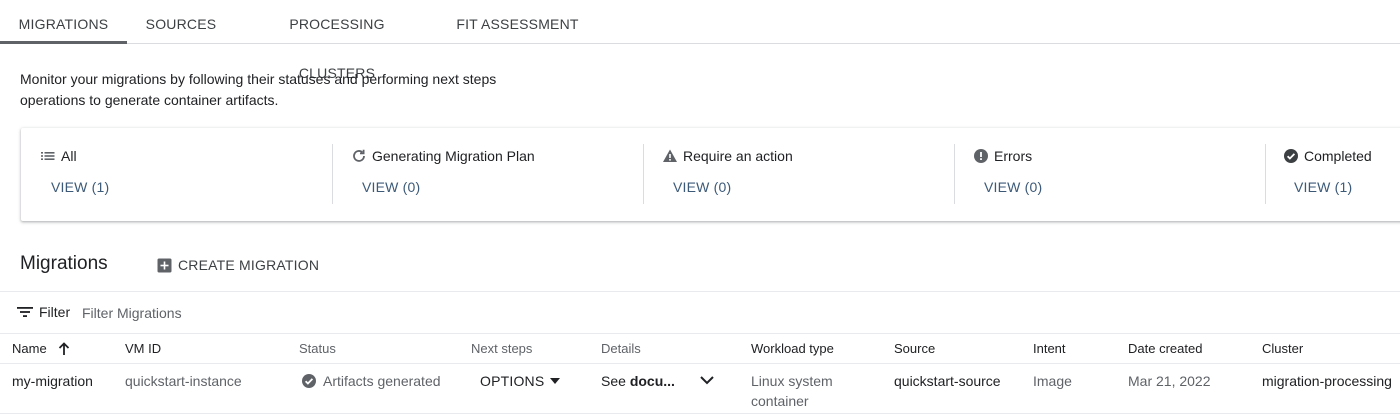  Describe the element at coordinates (615, 381) in the screenshot. I see `details-prefix: See` at that location.